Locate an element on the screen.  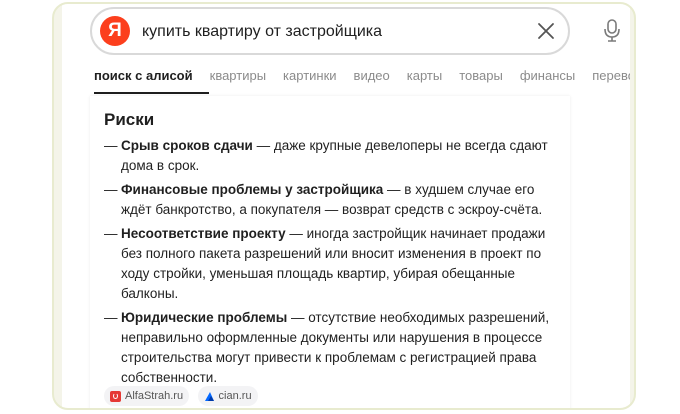
tab-alice-search: поиск с алисой is located at coordinates (143, 75).